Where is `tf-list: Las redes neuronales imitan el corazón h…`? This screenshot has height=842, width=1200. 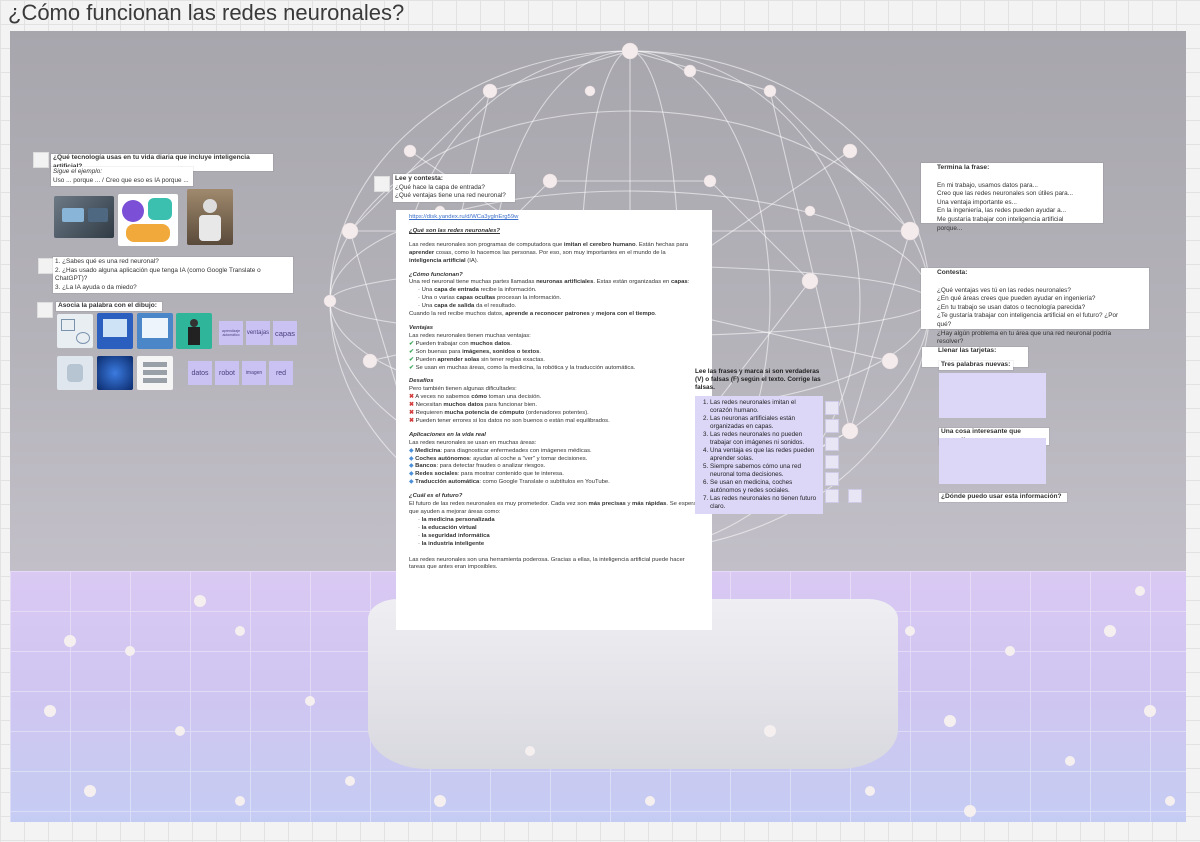 tf-list: Las redes neuronales imitan el corazón h… is located at coordinates (759, 455).